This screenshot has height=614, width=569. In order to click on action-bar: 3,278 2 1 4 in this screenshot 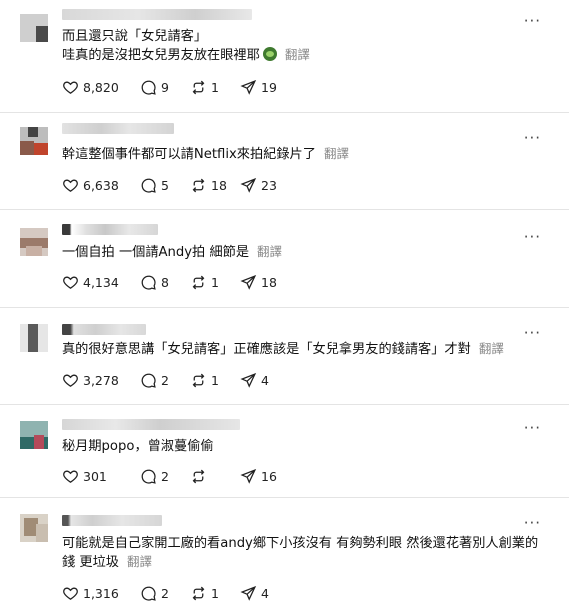, I will do `click(166, 380)`.